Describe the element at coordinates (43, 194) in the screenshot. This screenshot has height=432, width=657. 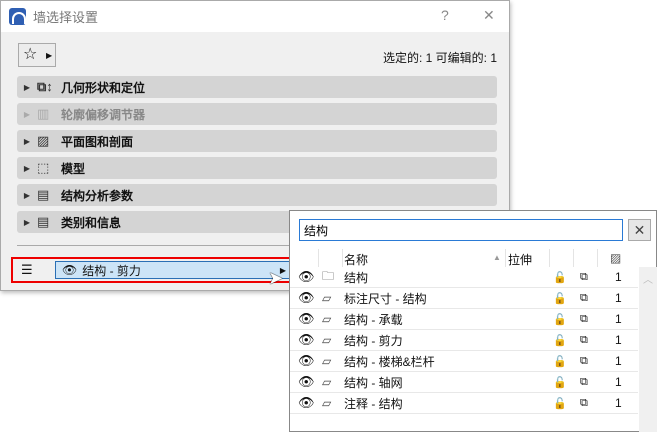
I see `structural-analysis-icon: ▤` at that location.